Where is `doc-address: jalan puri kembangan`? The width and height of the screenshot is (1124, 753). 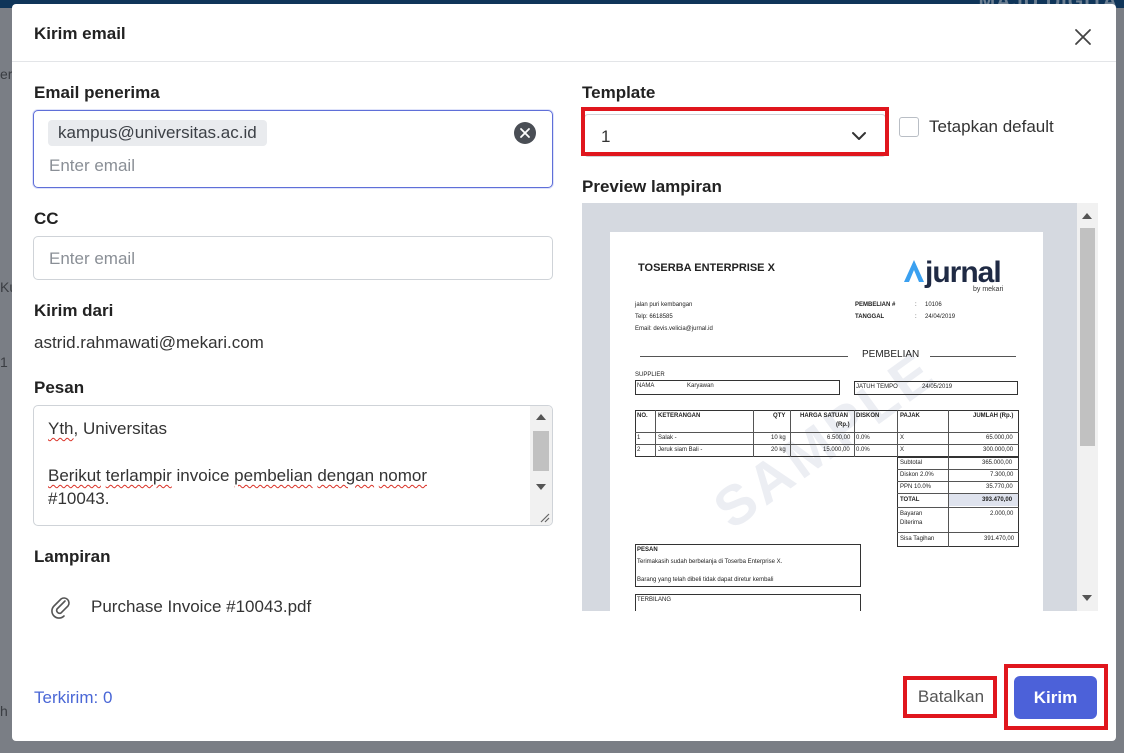 doc-address: jalan puri kembangan is located at coordinates (664, 305).